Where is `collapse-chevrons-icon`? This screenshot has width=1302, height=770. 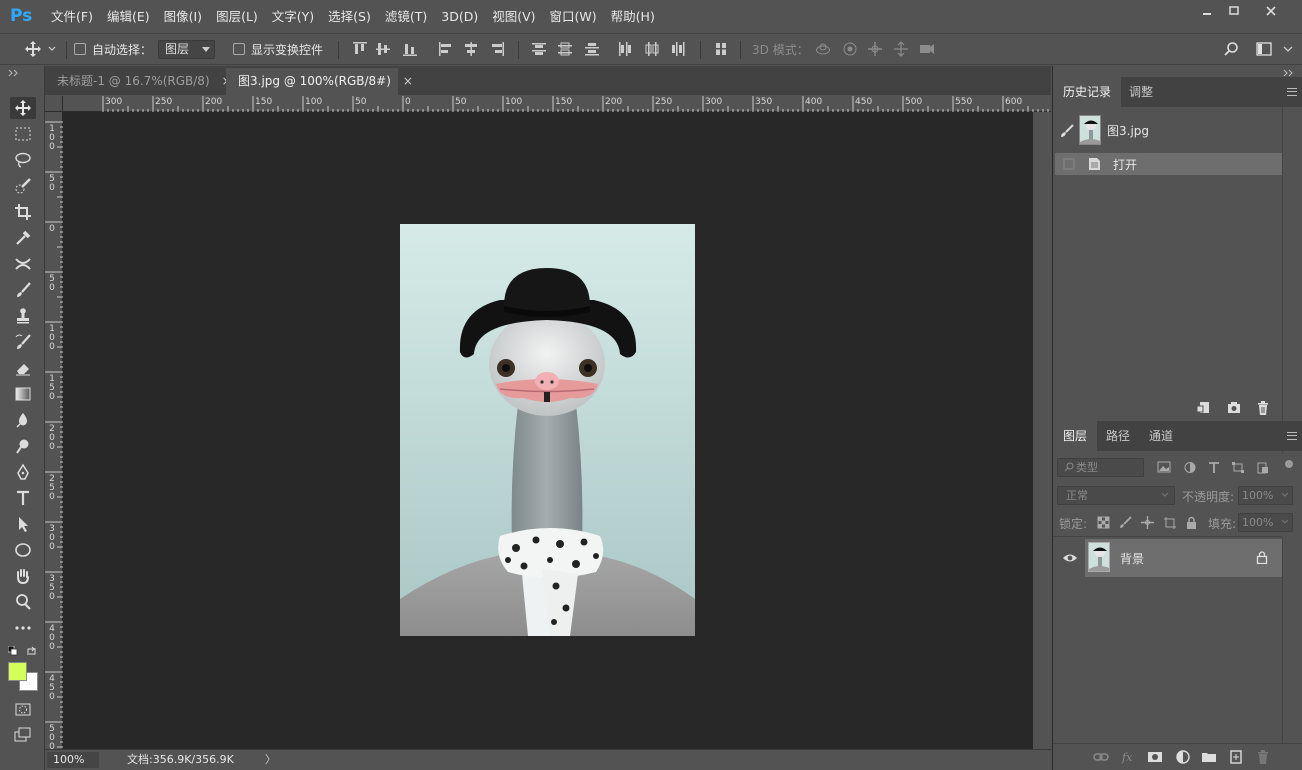
collapse-chevrons-icon is located at coordinates (14, 73).